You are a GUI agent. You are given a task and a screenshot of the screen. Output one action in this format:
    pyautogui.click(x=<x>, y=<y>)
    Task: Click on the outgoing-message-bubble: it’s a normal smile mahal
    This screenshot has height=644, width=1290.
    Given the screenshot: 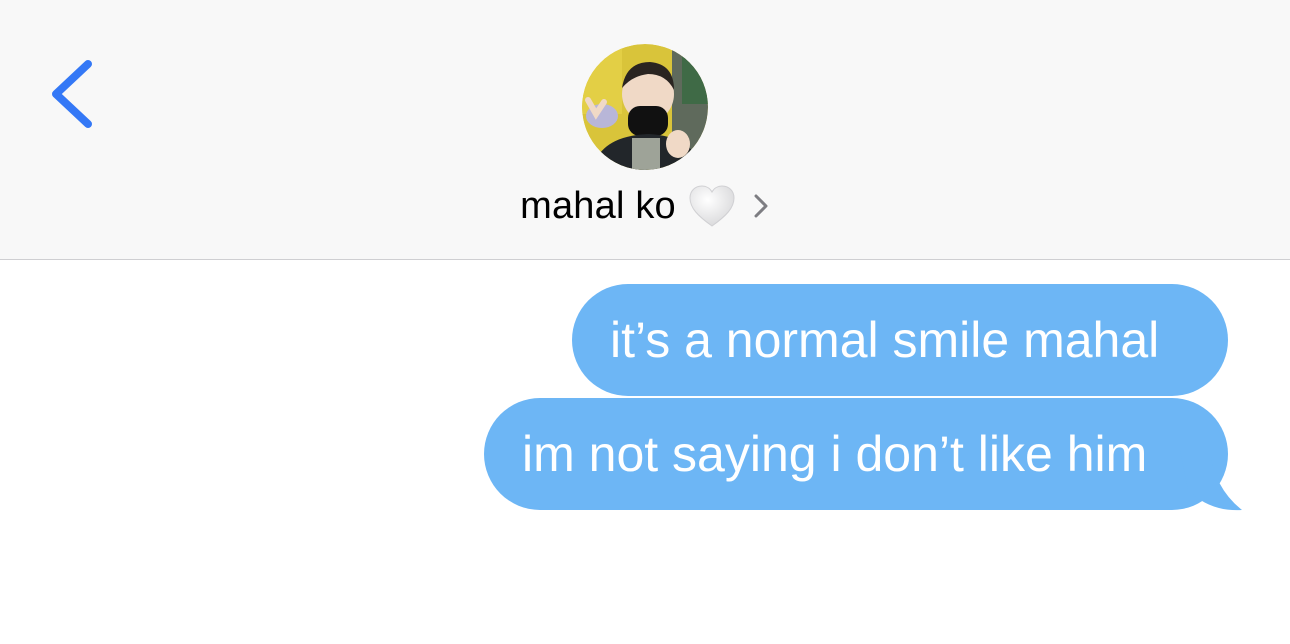 What is the action you would take?
    pyautogui.click(x=900, y=340)
    